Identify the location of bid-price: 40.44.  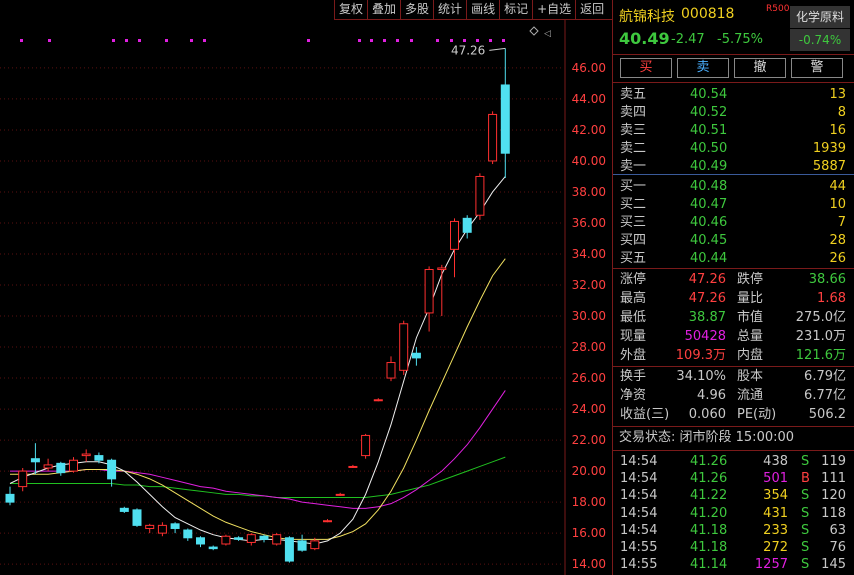
(709, 258).